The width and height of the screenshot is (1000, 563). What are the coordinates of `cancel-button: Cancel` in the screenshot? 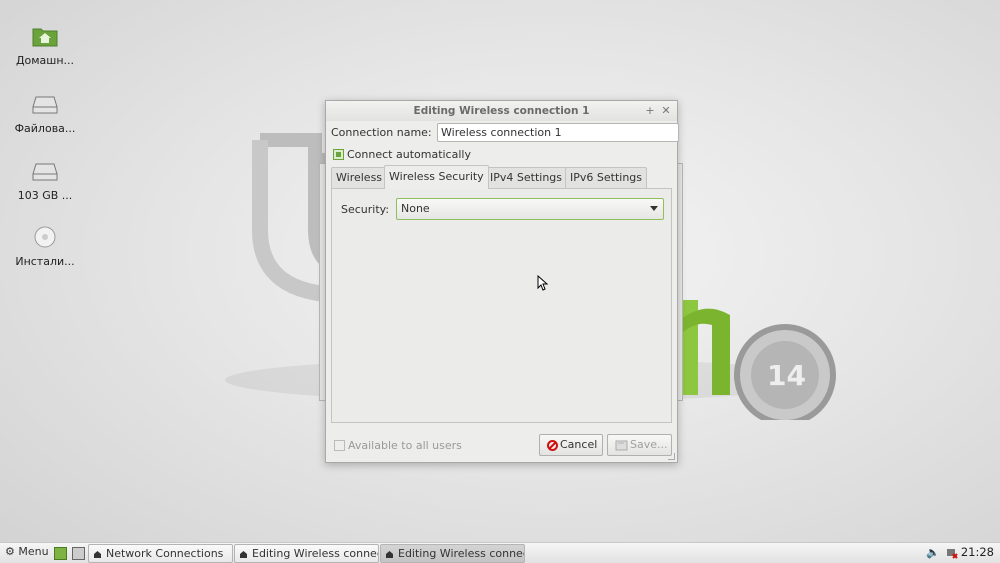 It's located at (571, 445).